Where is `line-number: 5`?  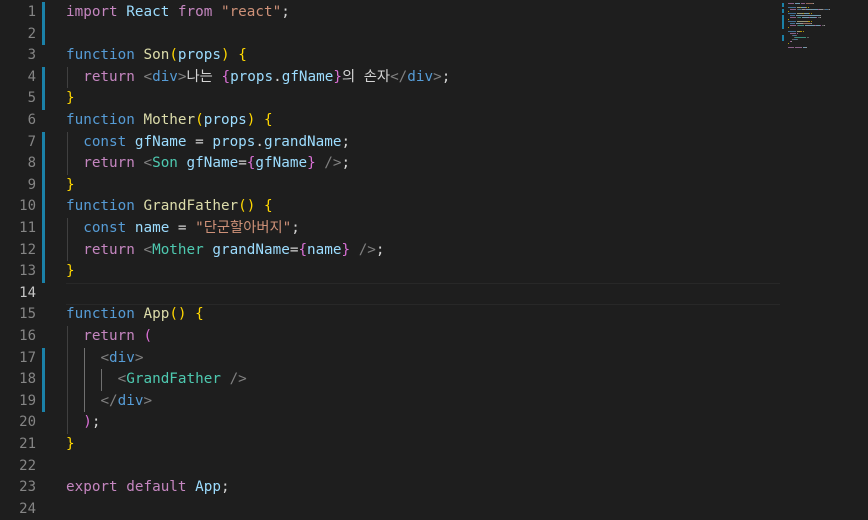
line-number: 5 is located at coordinates (31, 98).